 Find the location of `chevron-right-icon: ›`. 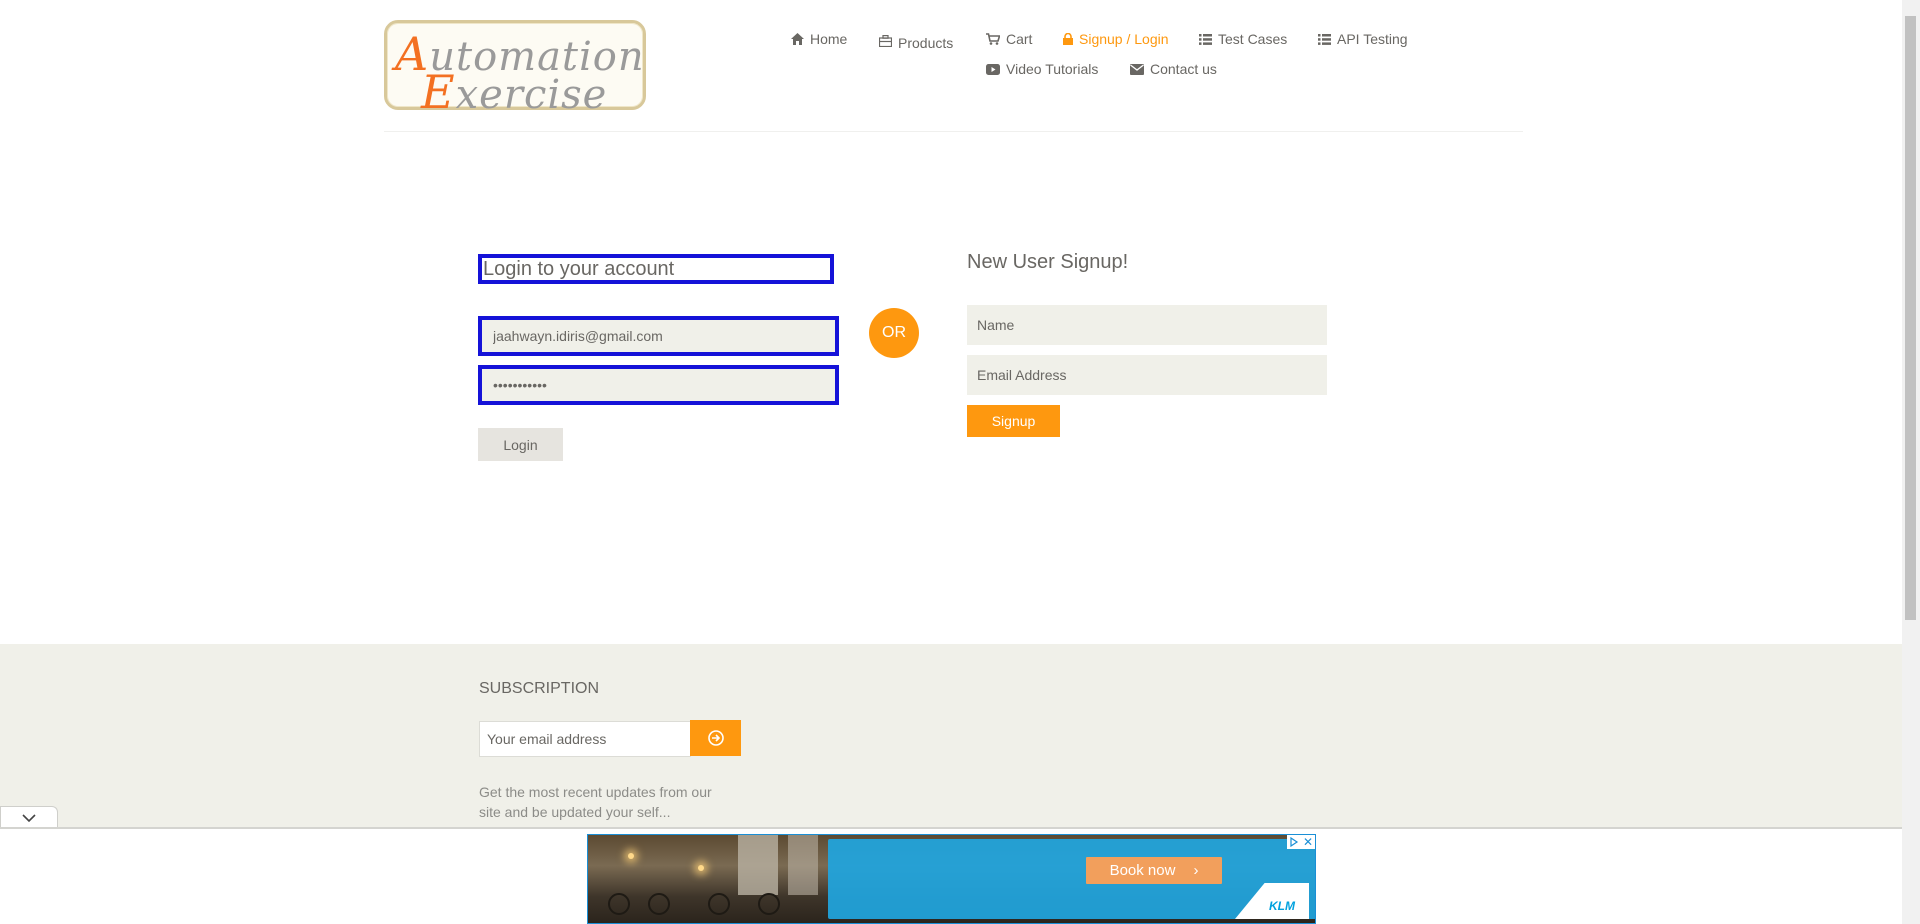

chevron-right-icon: › is located at coordinates (1196, 870).